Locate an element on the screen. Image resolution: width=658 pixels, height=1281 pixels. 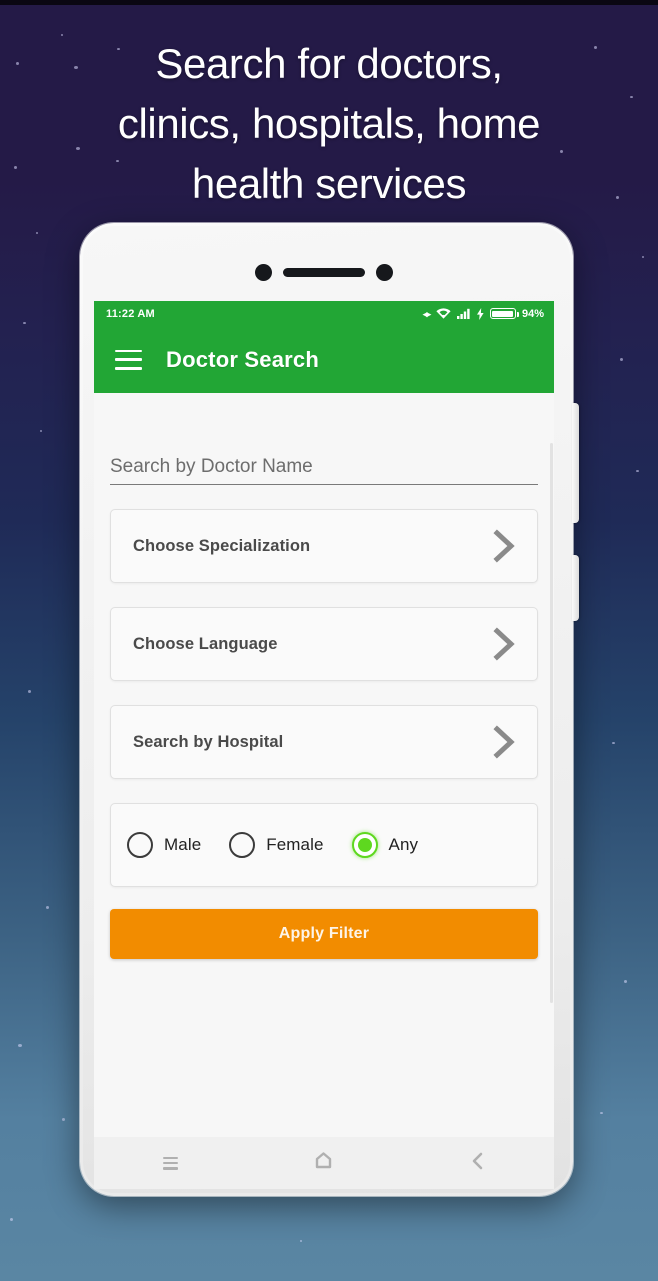
status-icons: ◂▸ 94% is located at coordinates (483, 313).